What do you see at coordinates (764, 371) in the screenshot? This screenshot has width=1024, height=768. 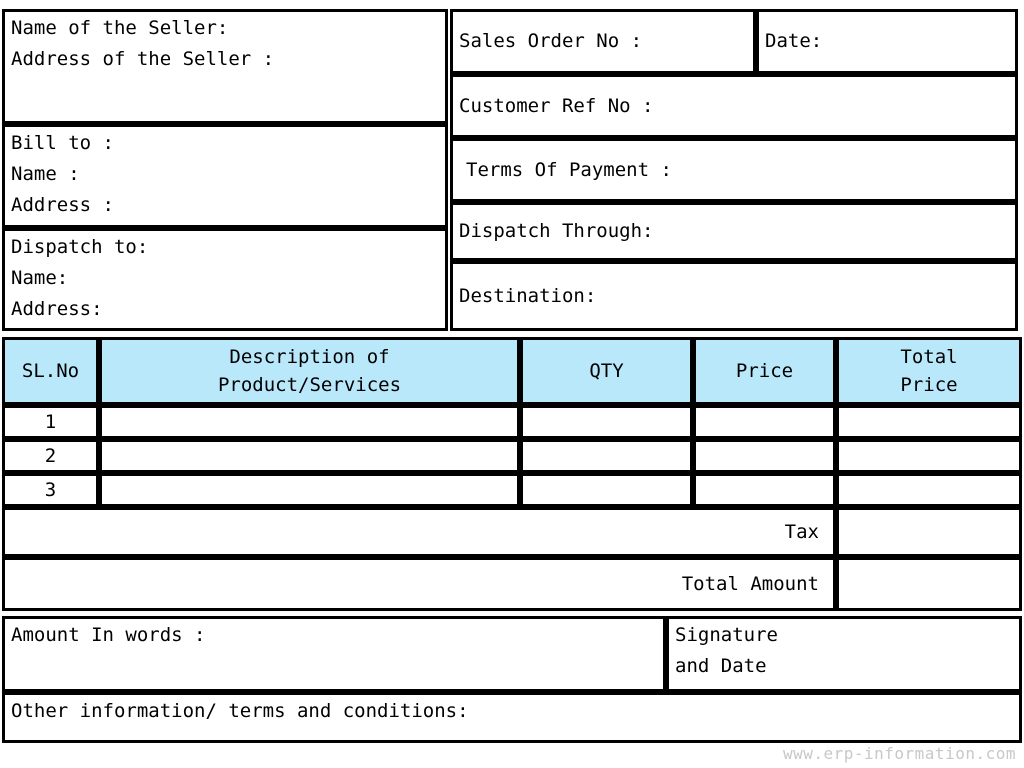 I see `column-header-price: Price` at bounding box center [764, 371].